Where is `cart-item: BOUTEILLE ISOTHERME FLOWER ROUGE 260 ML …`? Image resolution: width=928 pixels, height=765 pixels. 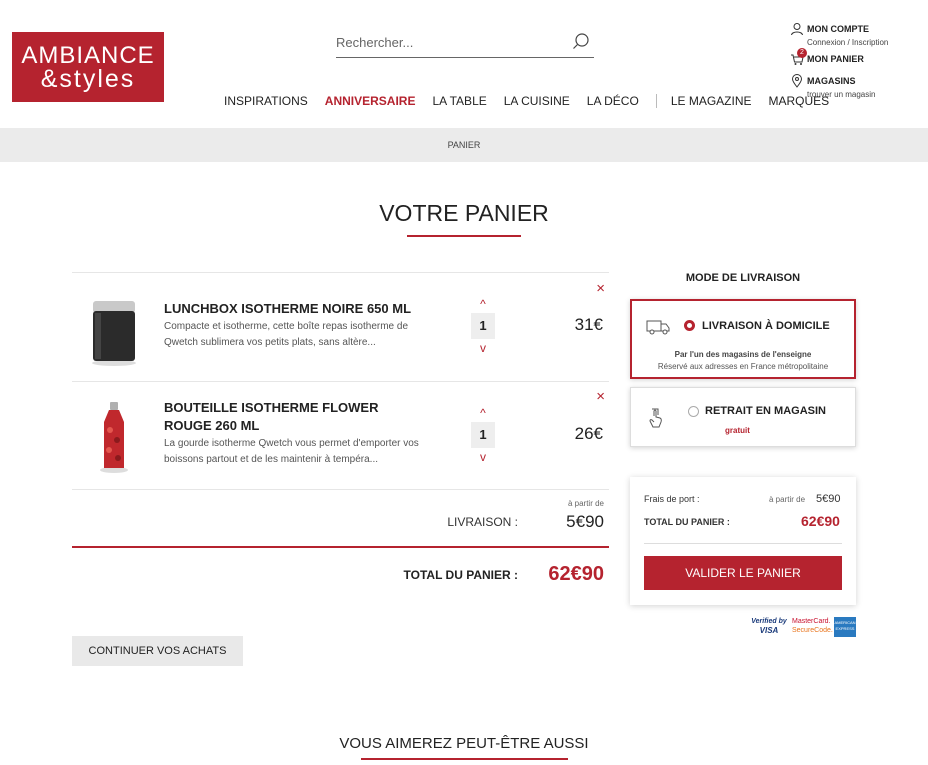 cart-item: BOUTEILLE ISOTHERME FLOWER ROUGE 260 ML … is located at coordinates (340, 436).